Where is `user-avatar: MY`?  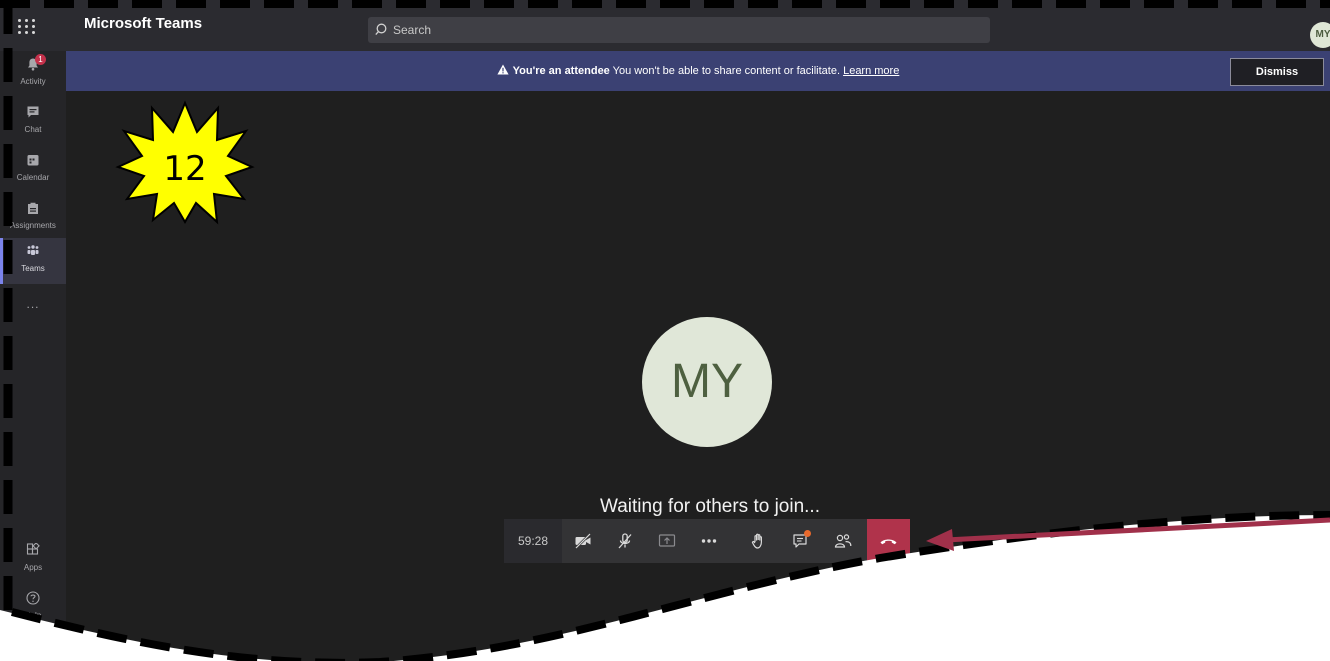 user-avatar: MY is located at coordinates (1320, 35).